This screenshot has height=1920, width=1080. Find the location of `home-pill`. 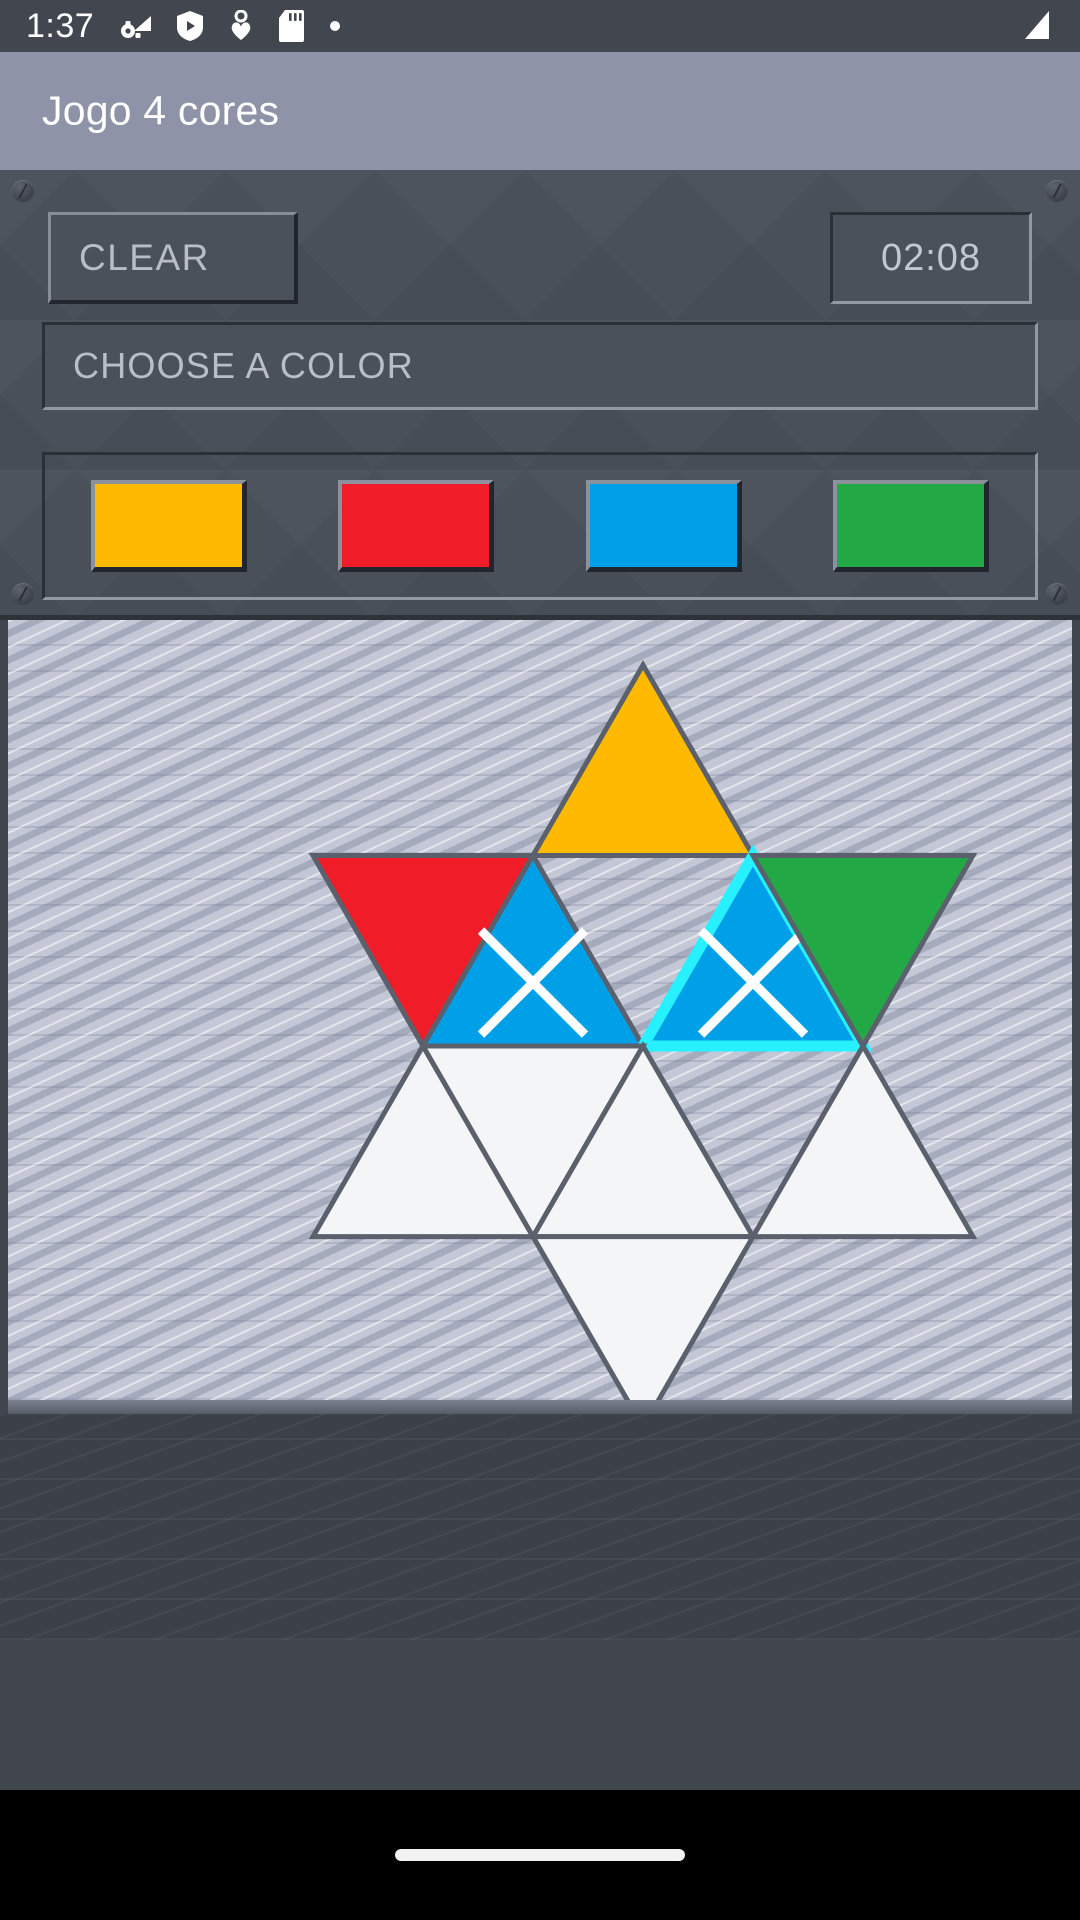

home-pill is located at coordinates (540, 1855).